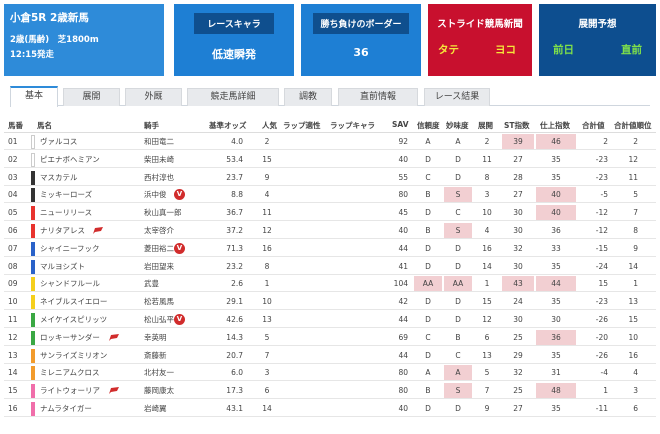 The width and height of the screenshot is (660, 434). I want to click on horse-name-link: ミレニアムクロス, so click(90, 372).